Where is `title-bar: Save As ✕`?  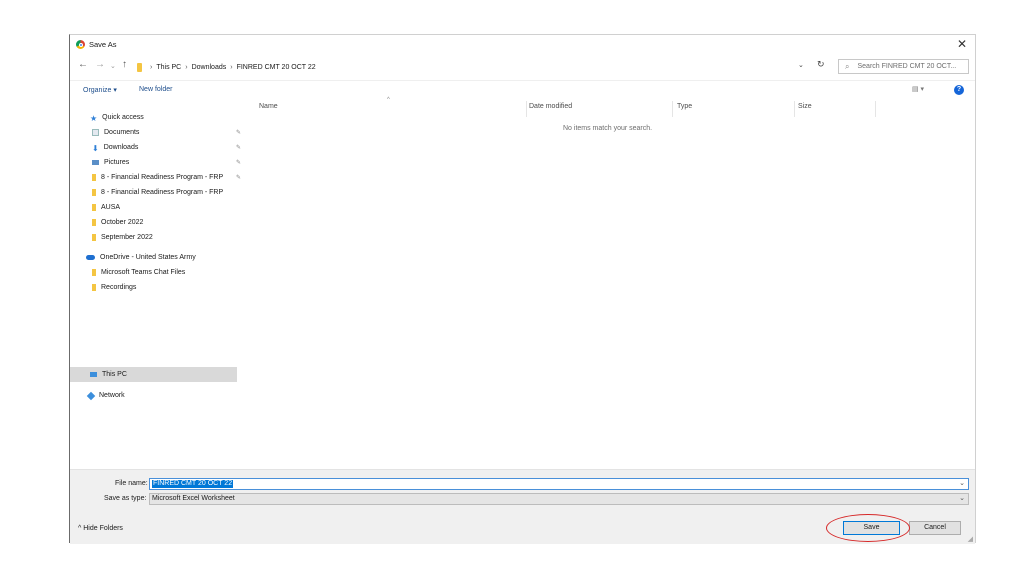
title-bar: Save As ✕ is located at coordinates (522, 45).